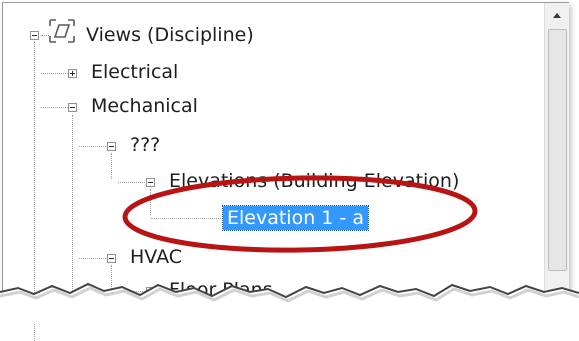 The image size is (579, 341). Describe the element at coordinates (289, 302) in the screenshot. I see `torn-edge-decoration` at that location.